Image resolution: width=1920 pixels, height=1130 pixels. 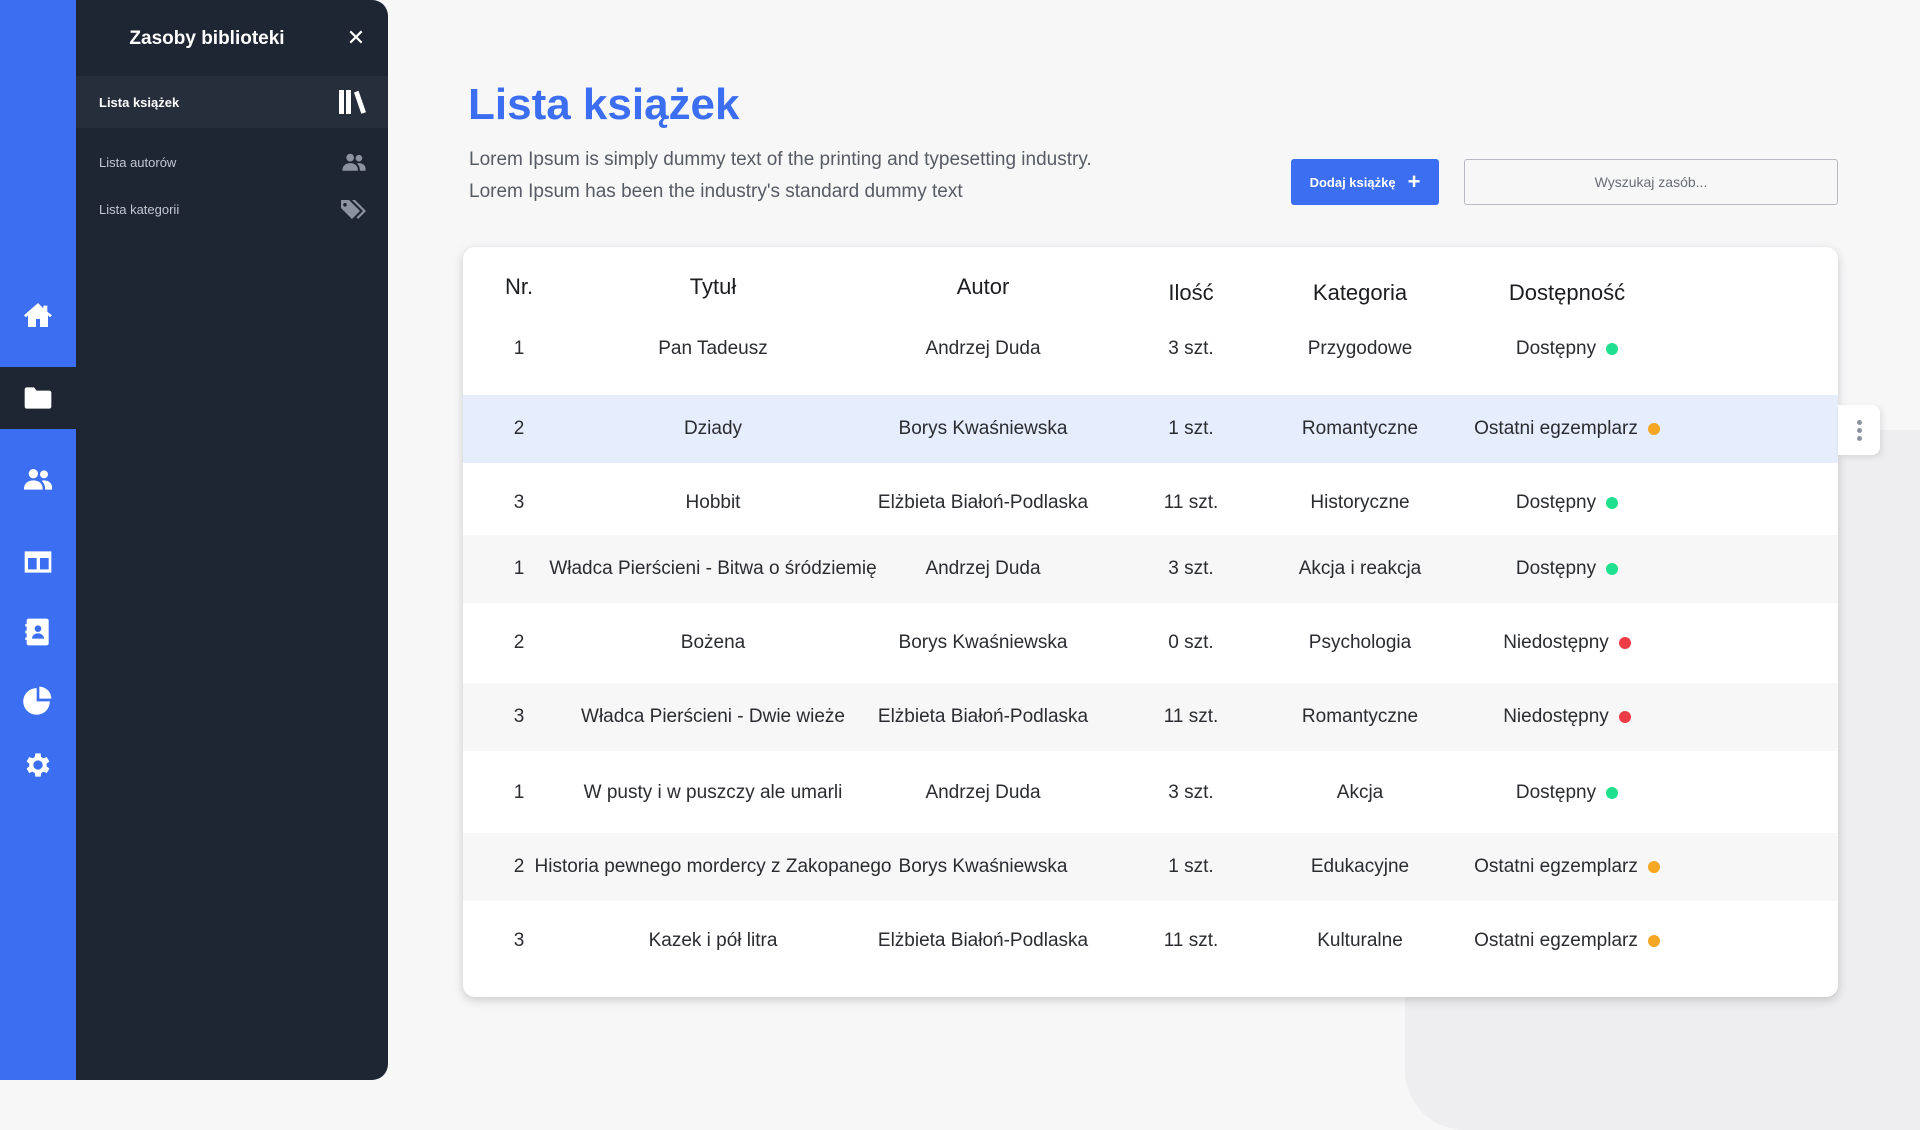 What do you see at coordinates (1360, 866) in the screenshot?
I see `cell-category: Edukacyjne` at bounding box center [1360, 866].